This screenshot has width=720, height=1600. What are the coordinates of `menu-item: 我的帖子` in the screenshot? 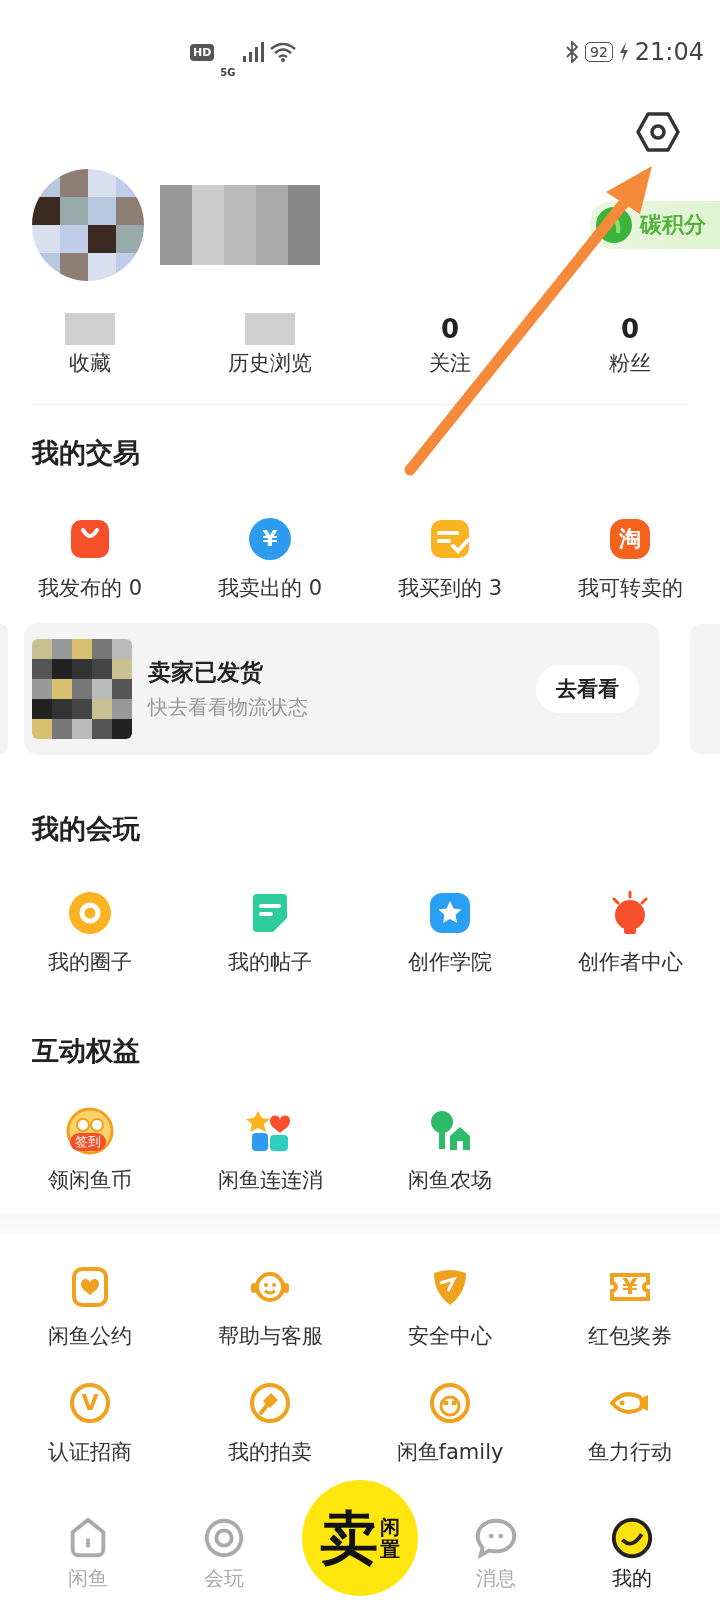 It's located at (270, 932).